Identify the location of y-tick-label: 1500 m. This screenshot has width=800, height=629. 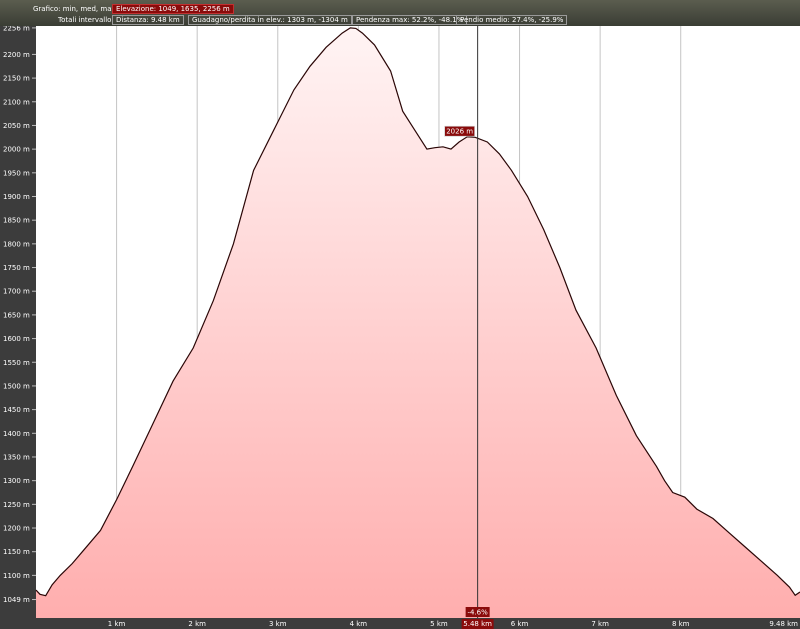
(16, 386).